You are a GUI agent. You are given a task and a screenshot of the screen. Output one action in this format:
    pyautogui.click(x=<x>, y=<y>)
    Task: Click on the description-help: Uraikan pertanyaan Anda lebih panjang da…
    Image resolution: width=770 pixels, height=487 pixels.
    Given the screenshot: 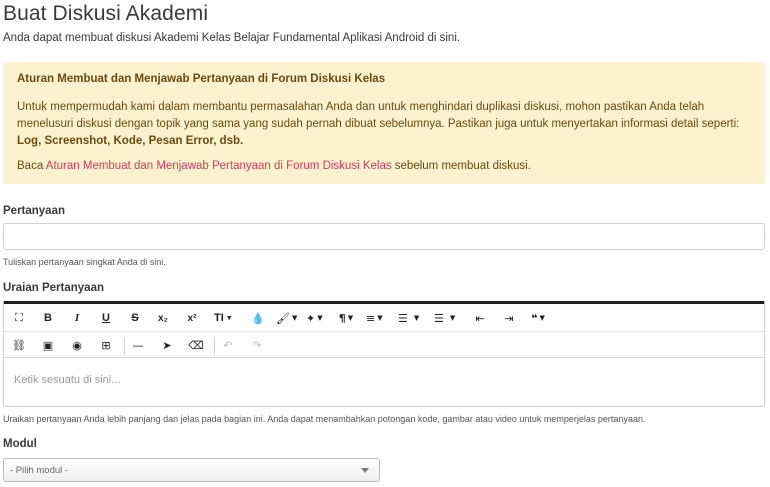 What is the action you would take?
    pyautogui.click(x=324, y=419)
    